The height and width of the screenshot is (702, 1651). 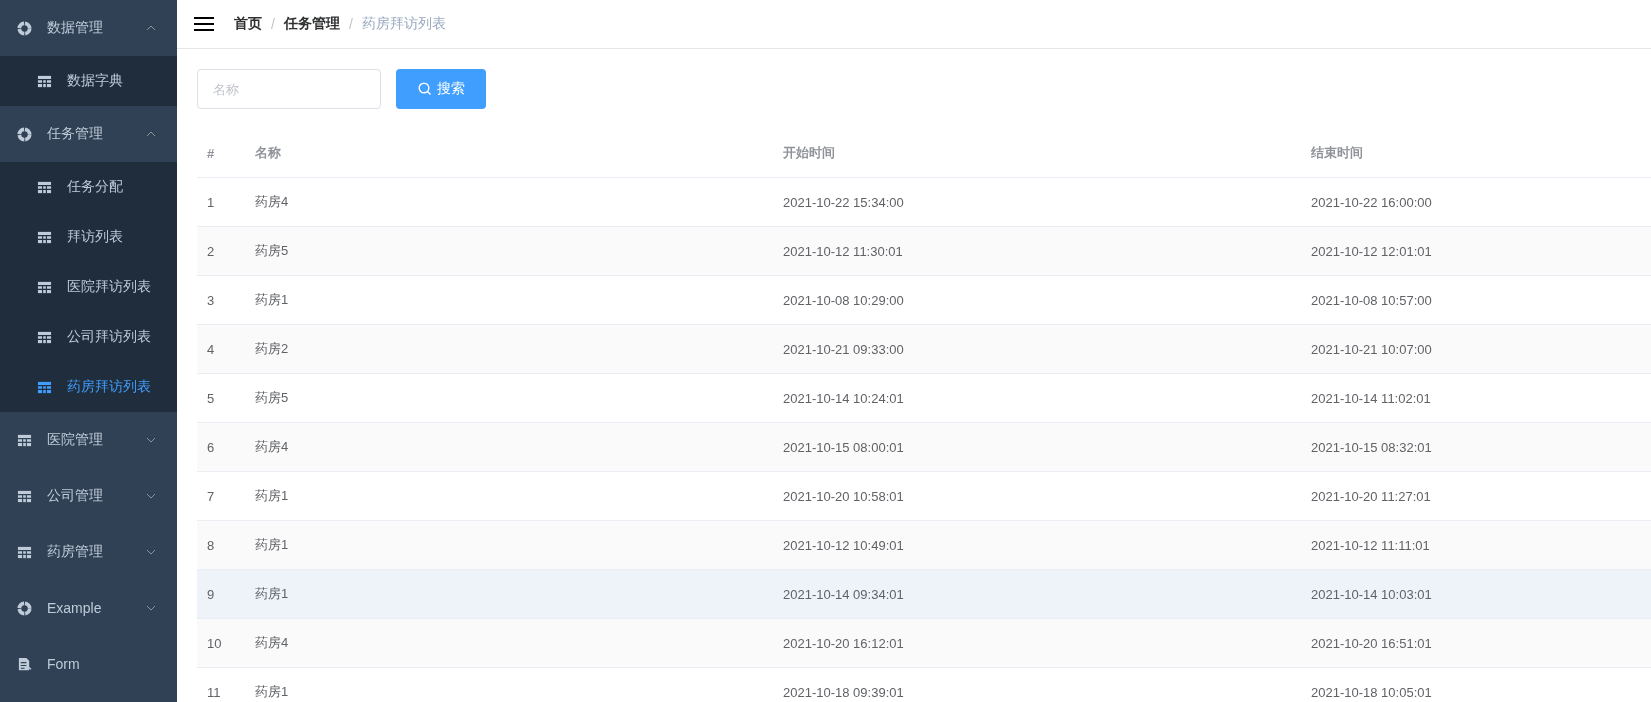 What do you see at coordinates (211, 545) in the screenshot?
I see `table-cell-text: 8` at bounding box center [211, 545].